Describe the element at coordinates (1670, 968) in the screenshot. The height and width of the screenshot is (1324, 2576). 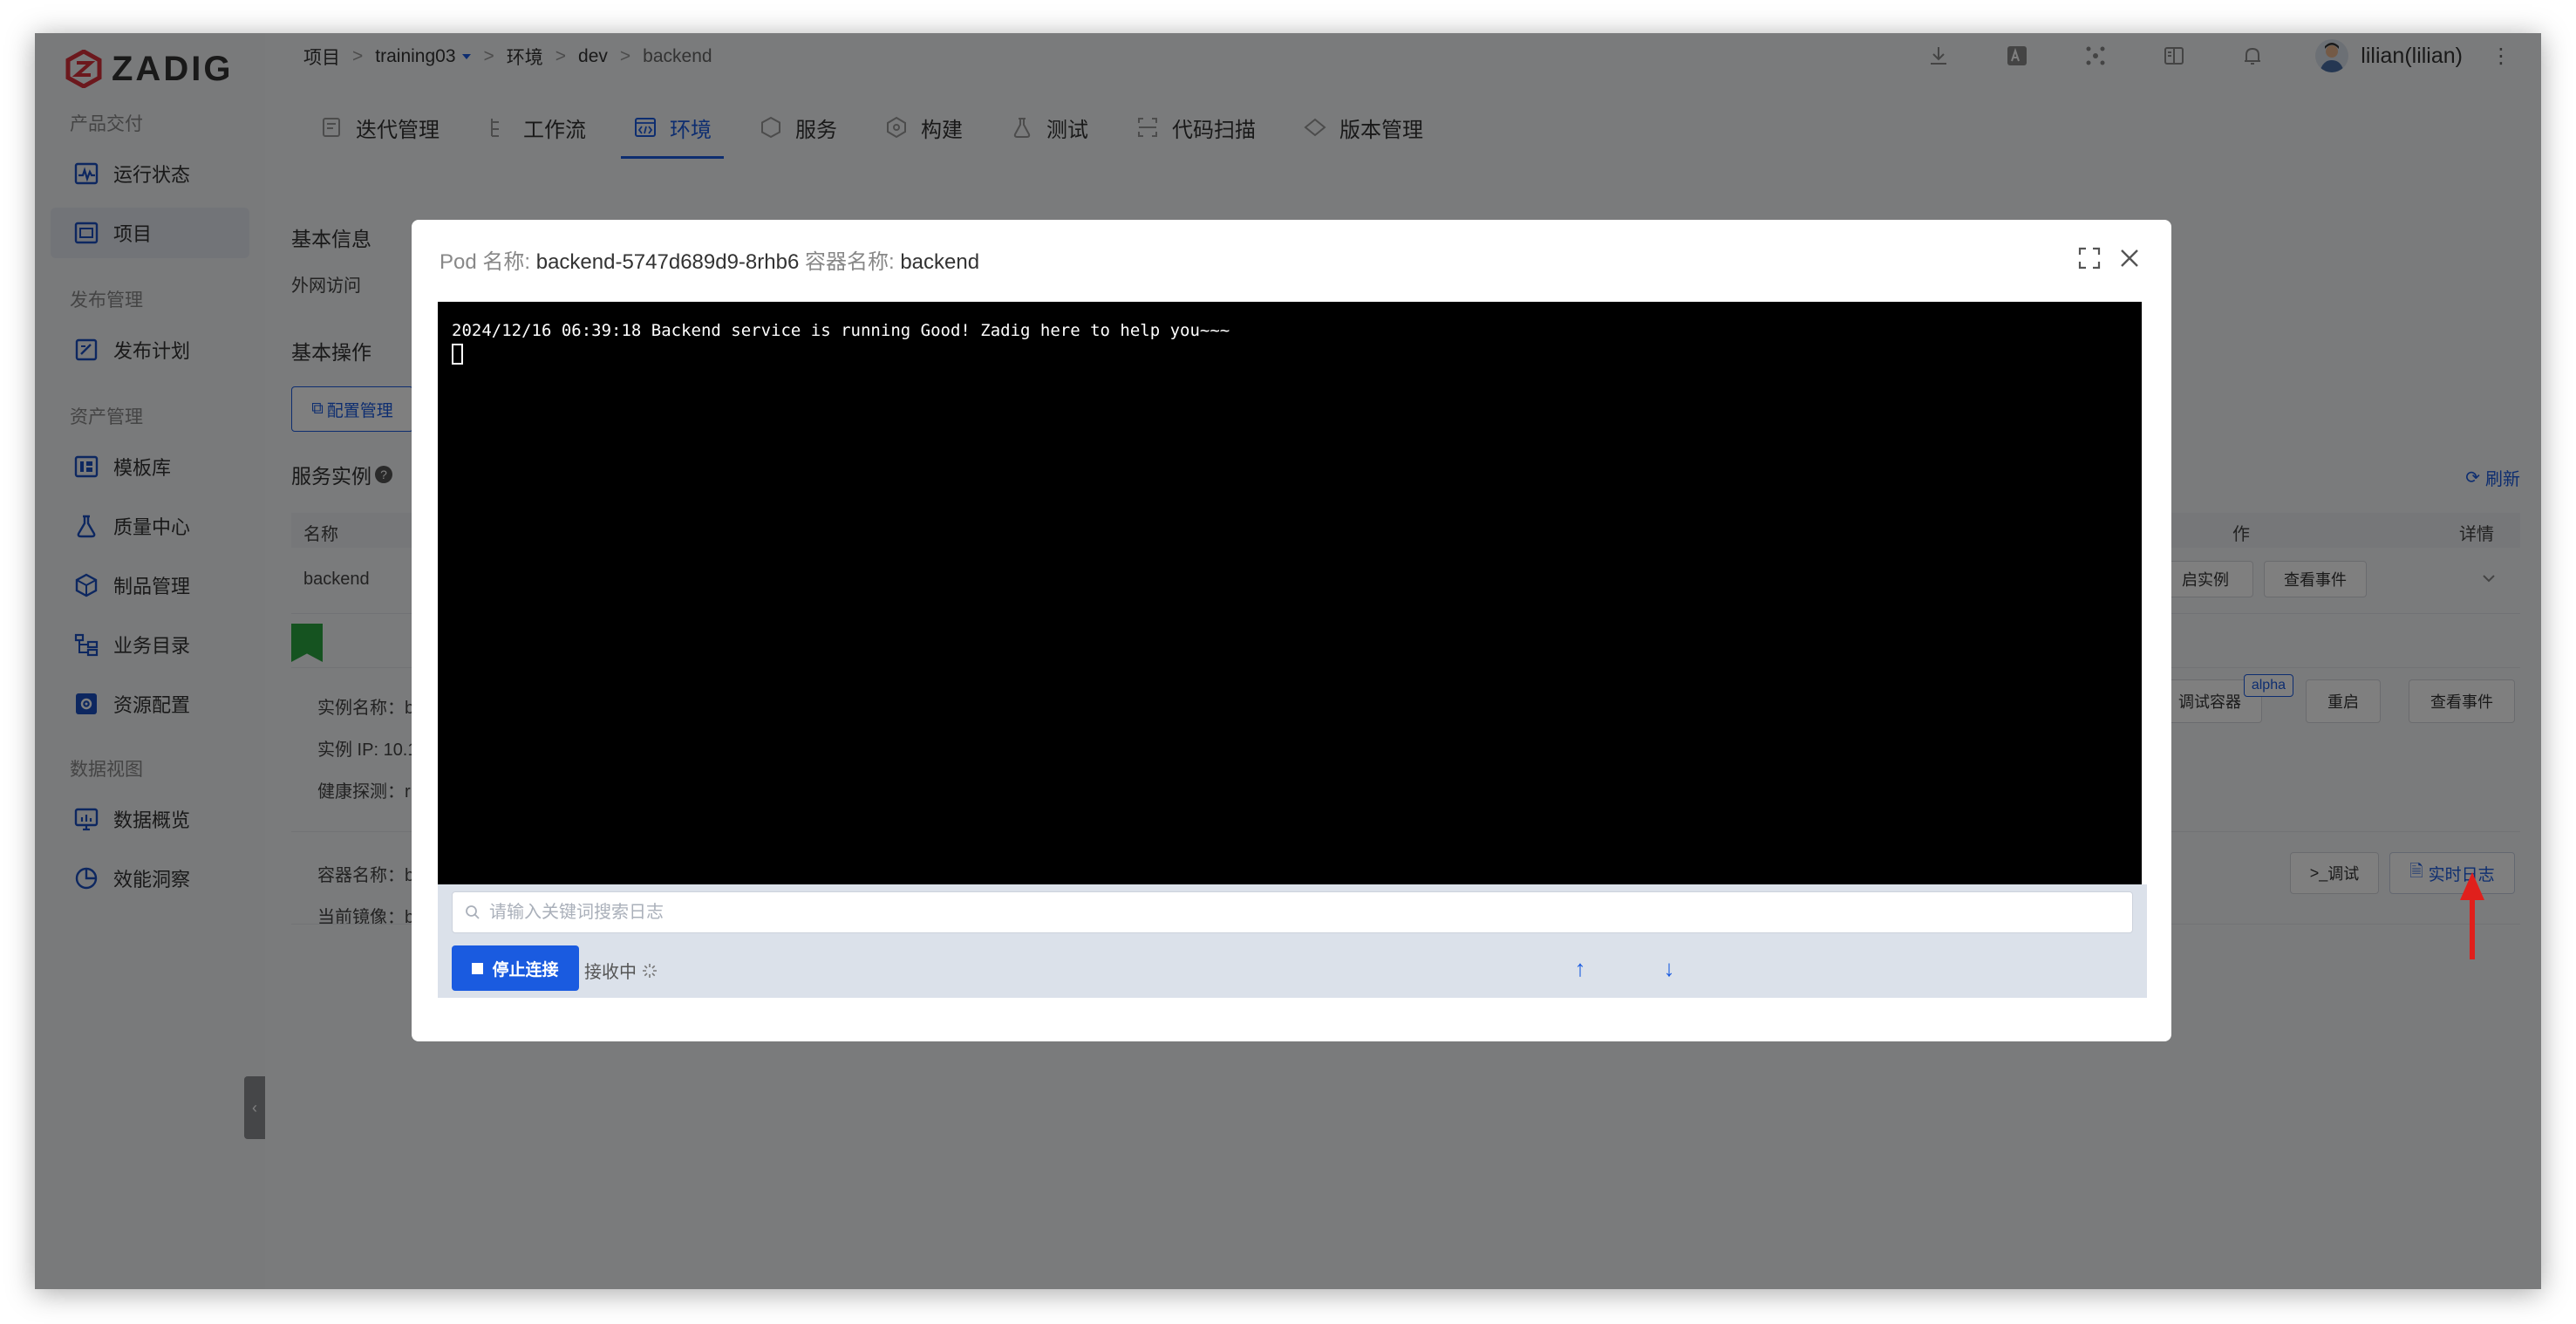
I see `scroll-bottom-arrow-icon: ↓` at that location.